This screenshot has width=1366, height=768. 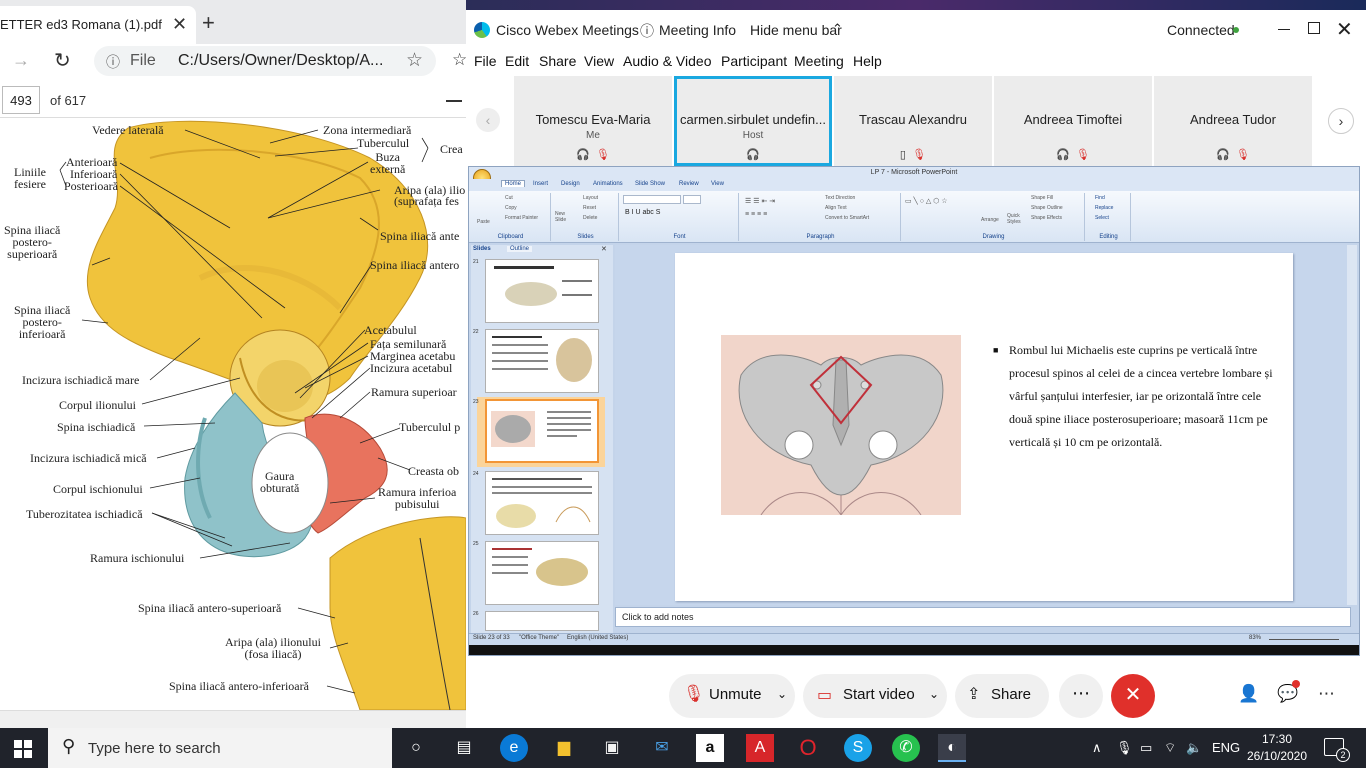 I want to click on slides-pane-tab-outline: Outline, so click(x=520, y=249).